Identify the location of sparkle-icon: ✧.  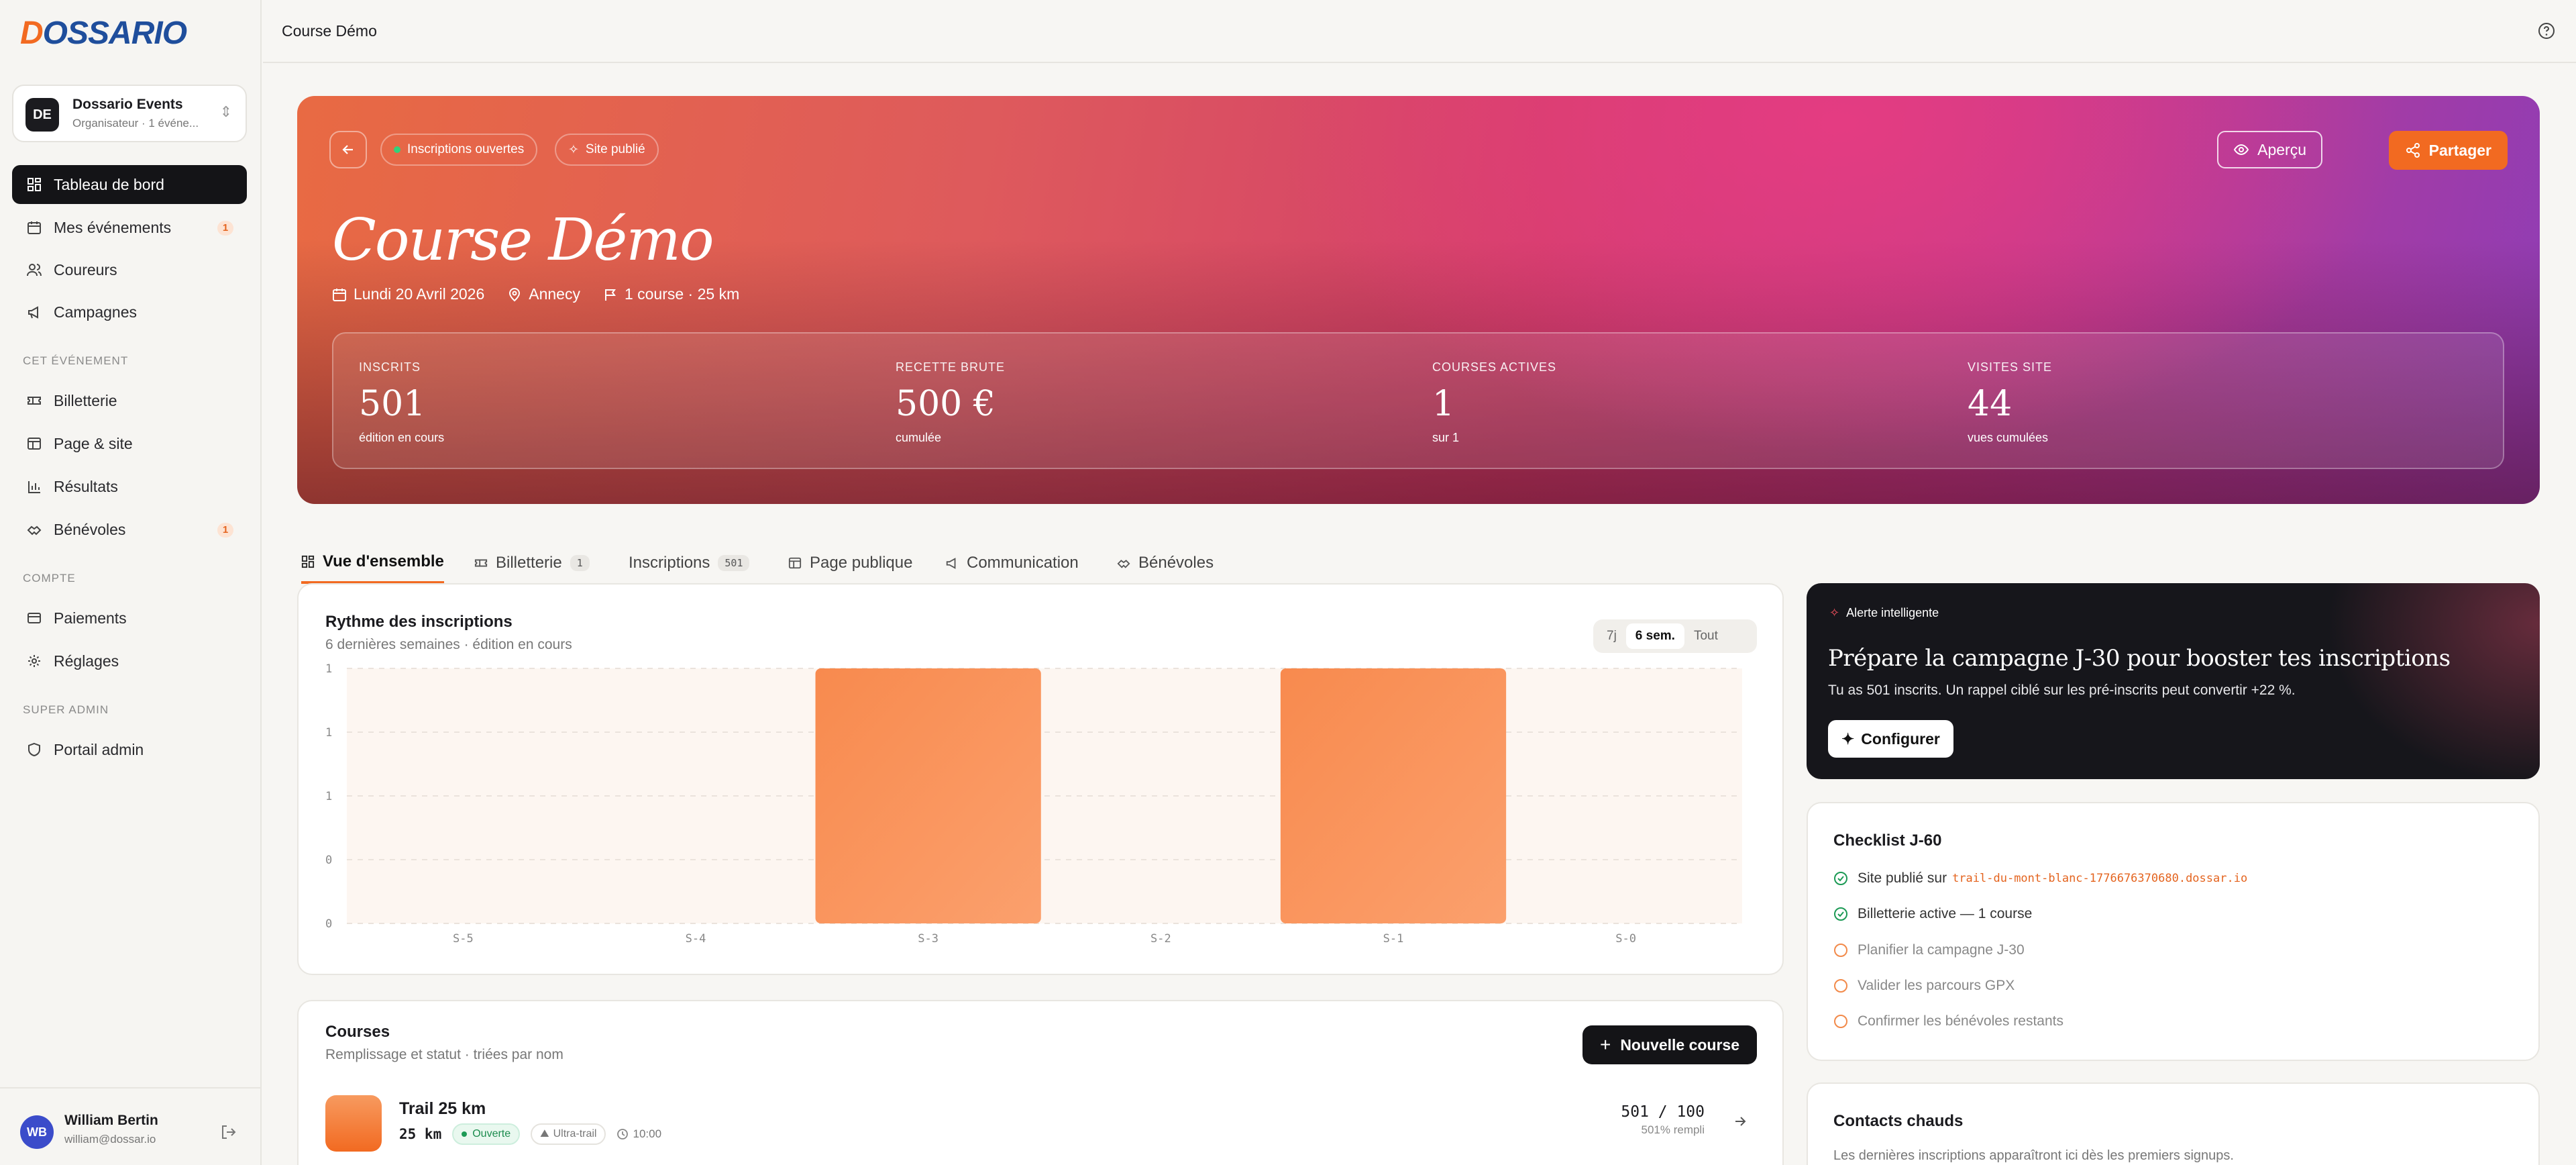
(1834, 612).